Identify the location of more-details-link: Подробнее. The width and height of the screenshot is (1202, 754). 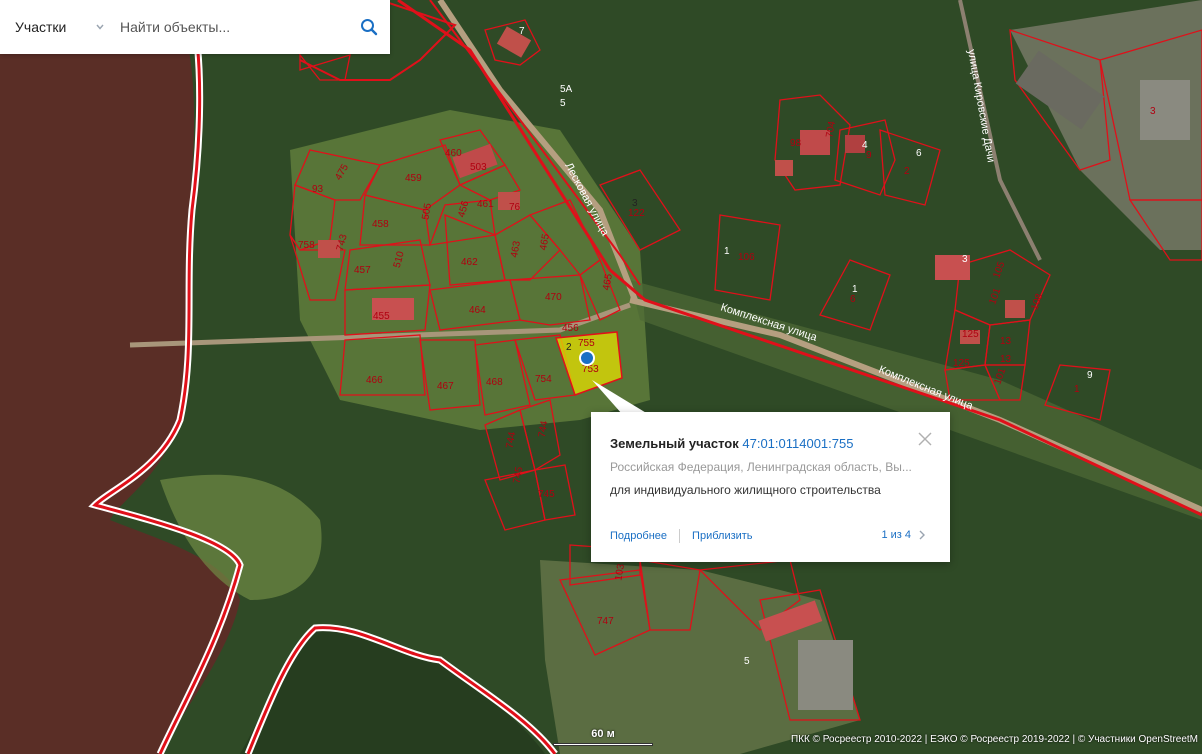
(638, 536).